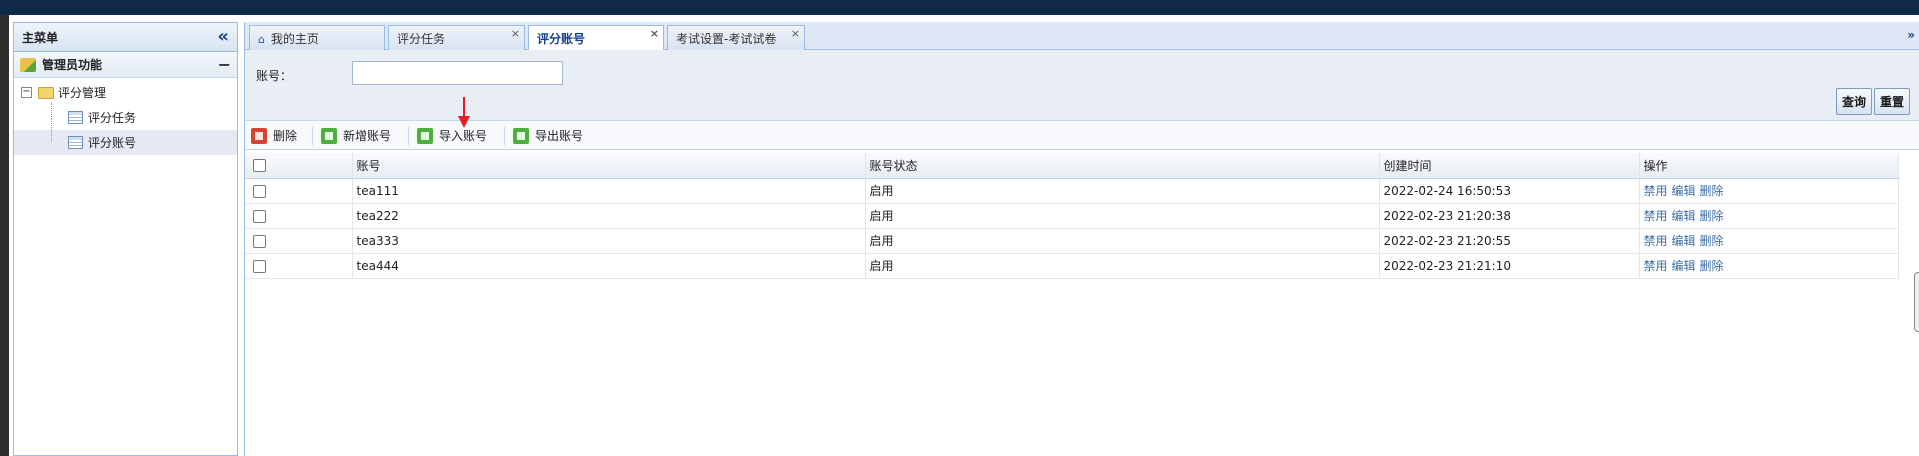 The height and width of the screenshot is (456, 1919). What do you see at coordinates (299, 166) in the screenshot?
I see `select-all-cell` at bounding box center [299, 166].